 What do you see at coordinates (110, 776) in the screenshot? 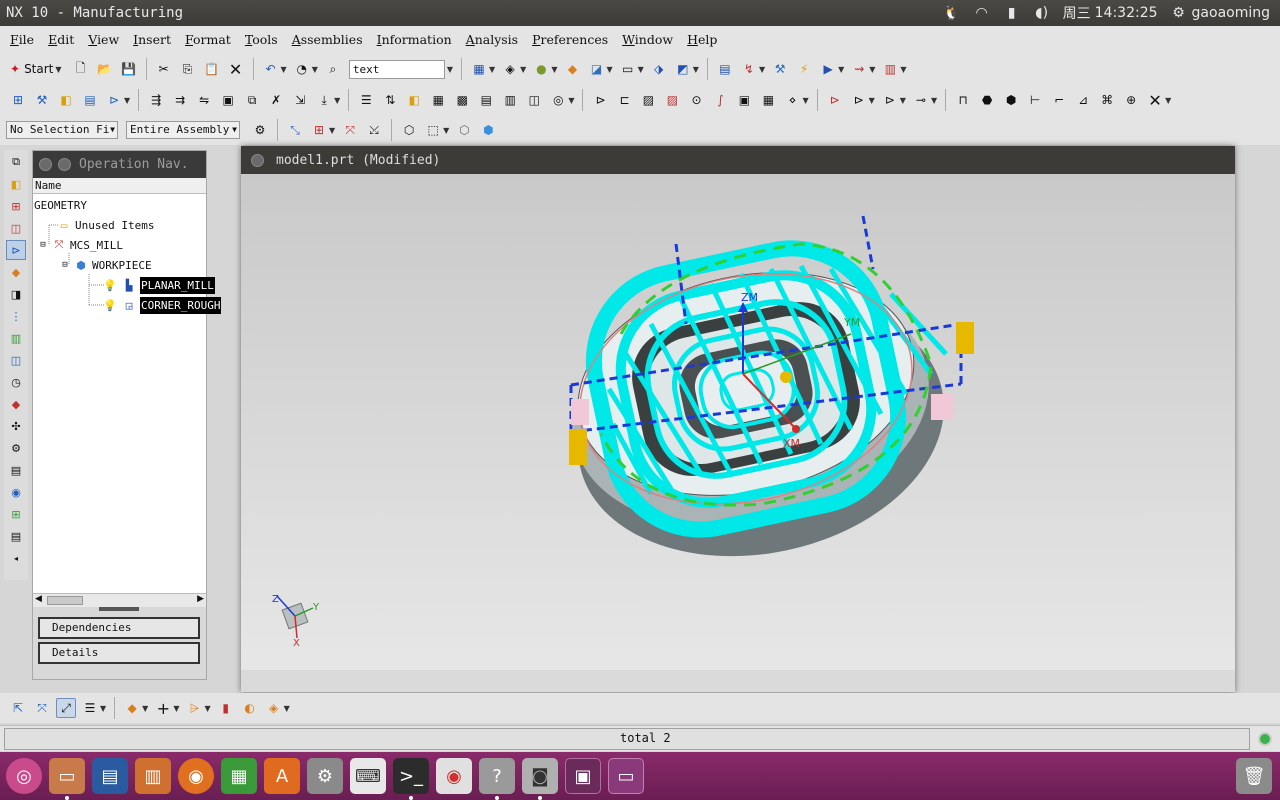
I see `writer-icon: ▤` at bounding box center [110, 776].